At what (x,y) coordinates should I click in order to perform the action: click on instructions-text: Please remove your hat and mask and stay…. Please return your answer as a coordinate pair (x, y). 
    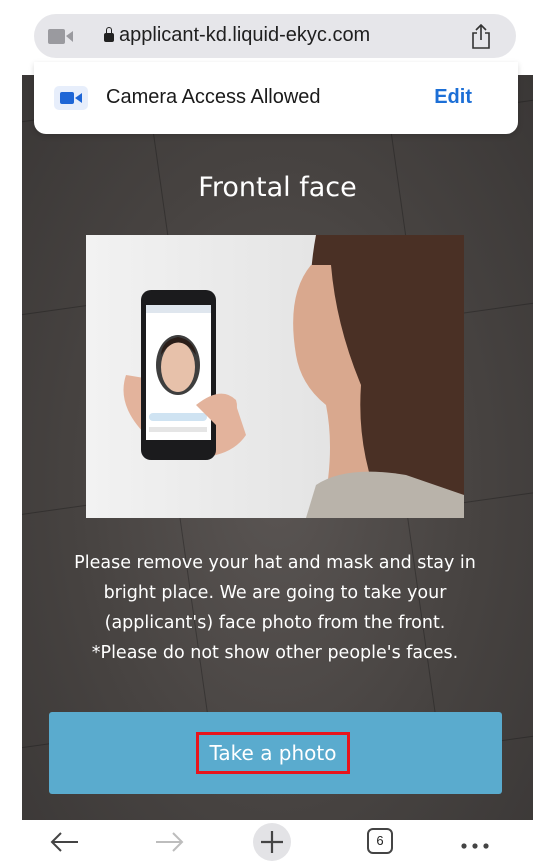
    Looking at the image, I should click on (275, 608).